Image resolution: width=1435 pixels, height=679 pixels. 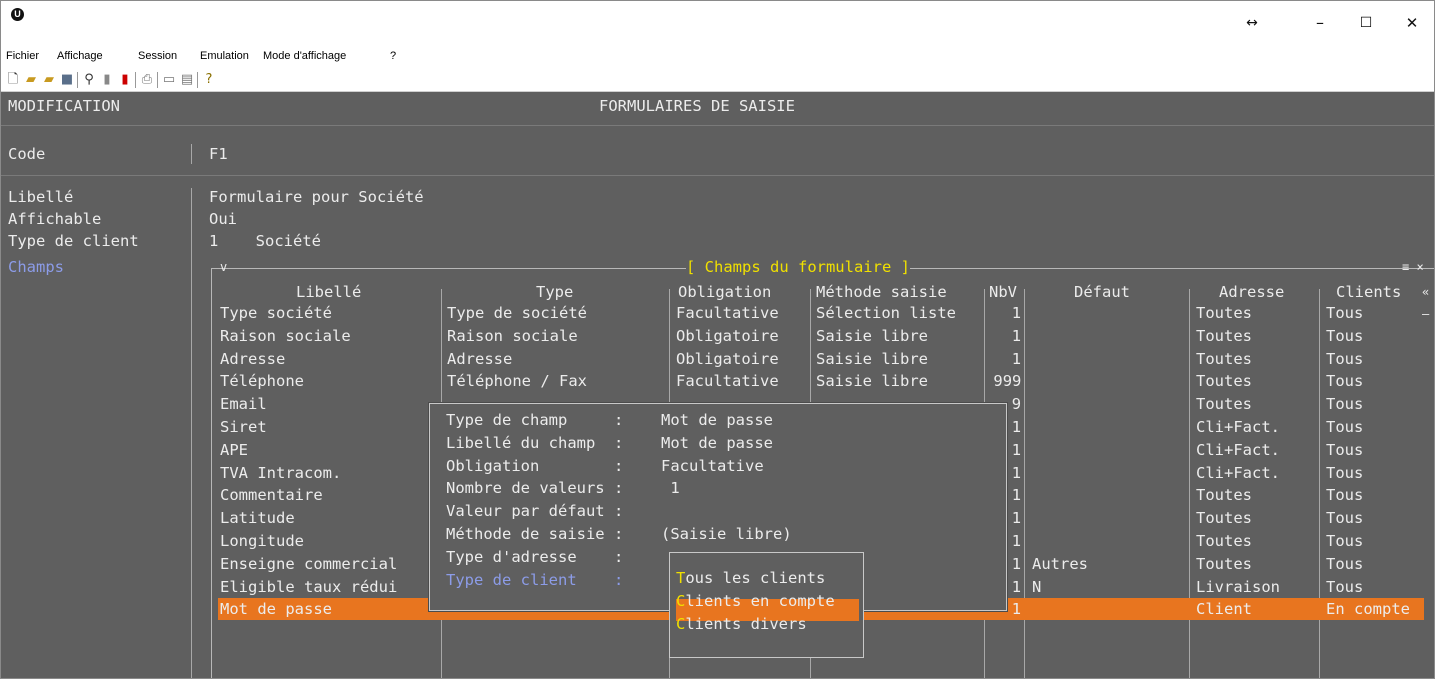 What do you see at coordinates (67, 80) in the screenshot?
I see `save-icon: ■` at bounding box center [67, 80].